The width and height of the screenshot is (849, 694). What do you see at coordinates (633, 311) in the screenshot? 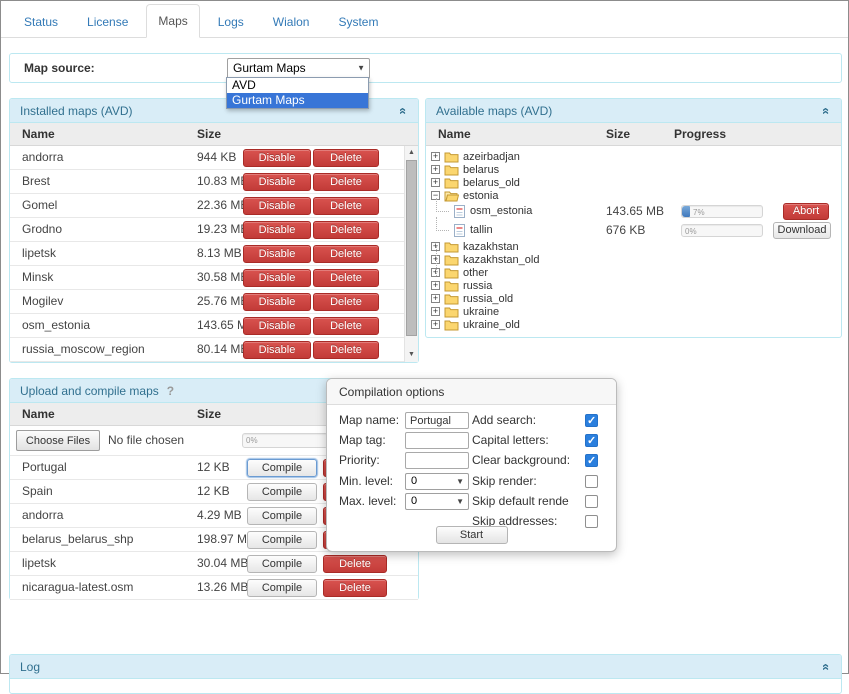
I see `tree-item-folder: ukraine` at bounding box center [633, 311].